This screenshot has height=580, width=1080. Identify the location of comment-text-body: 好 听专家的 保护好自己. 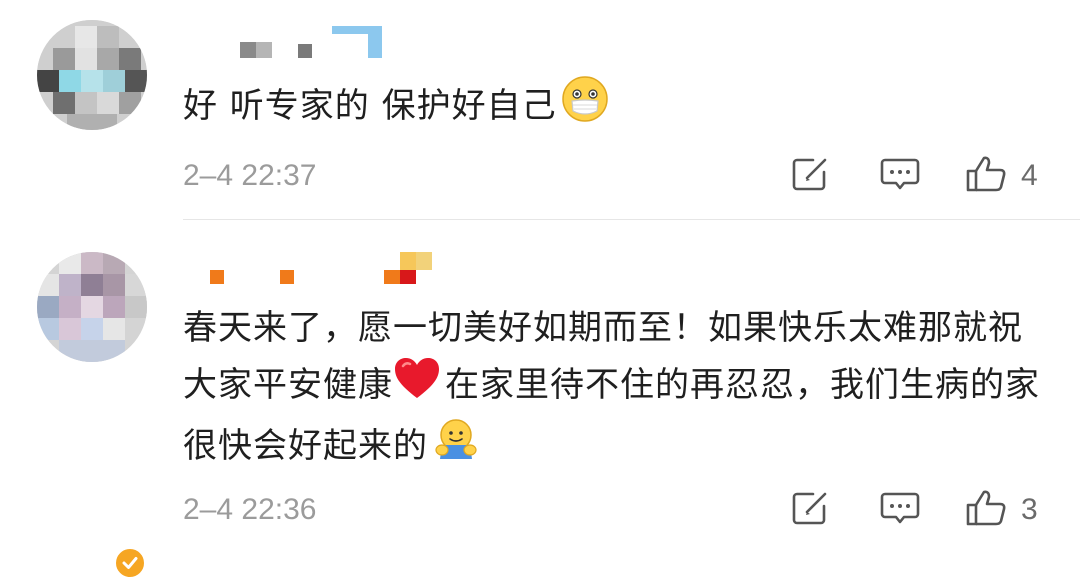
(370, 106).